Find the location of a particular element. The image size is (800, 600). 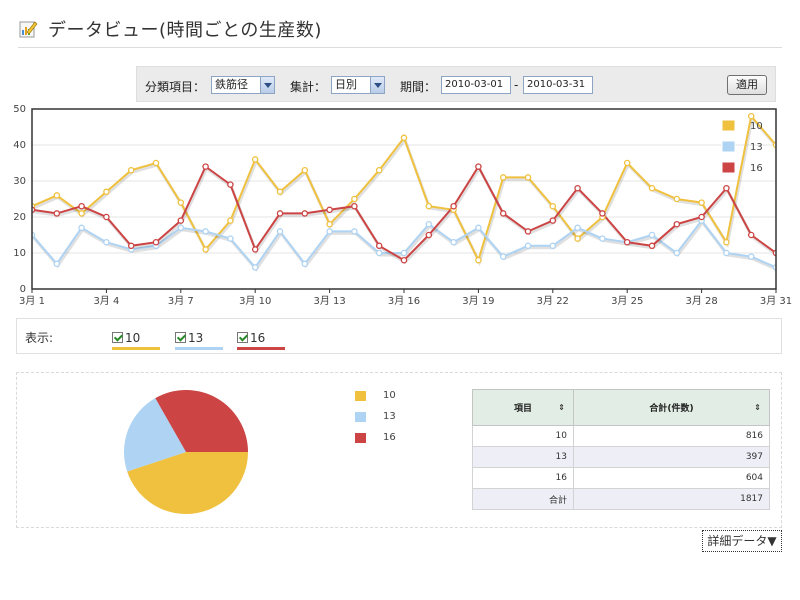

apply-button: 適用 is located at coordinates (747, 85).